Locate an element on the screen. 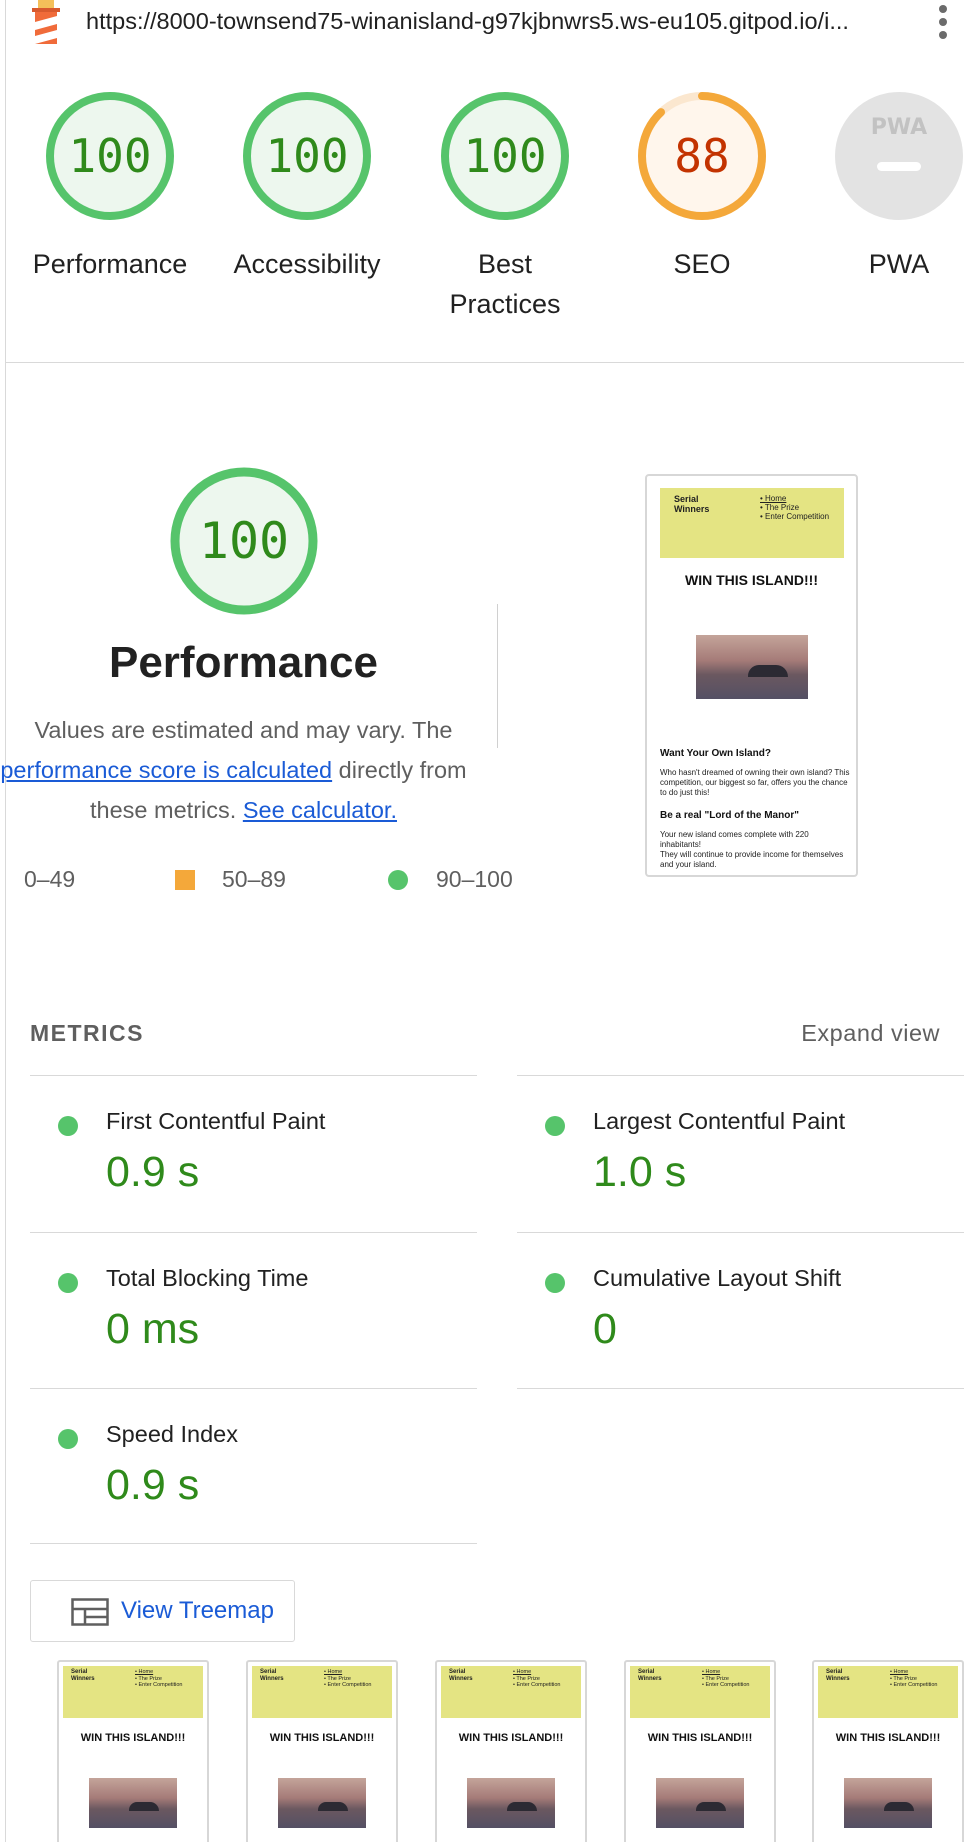 The image size is (964, 1842). gauge-label: SEO is located at coordinates (702, 264).